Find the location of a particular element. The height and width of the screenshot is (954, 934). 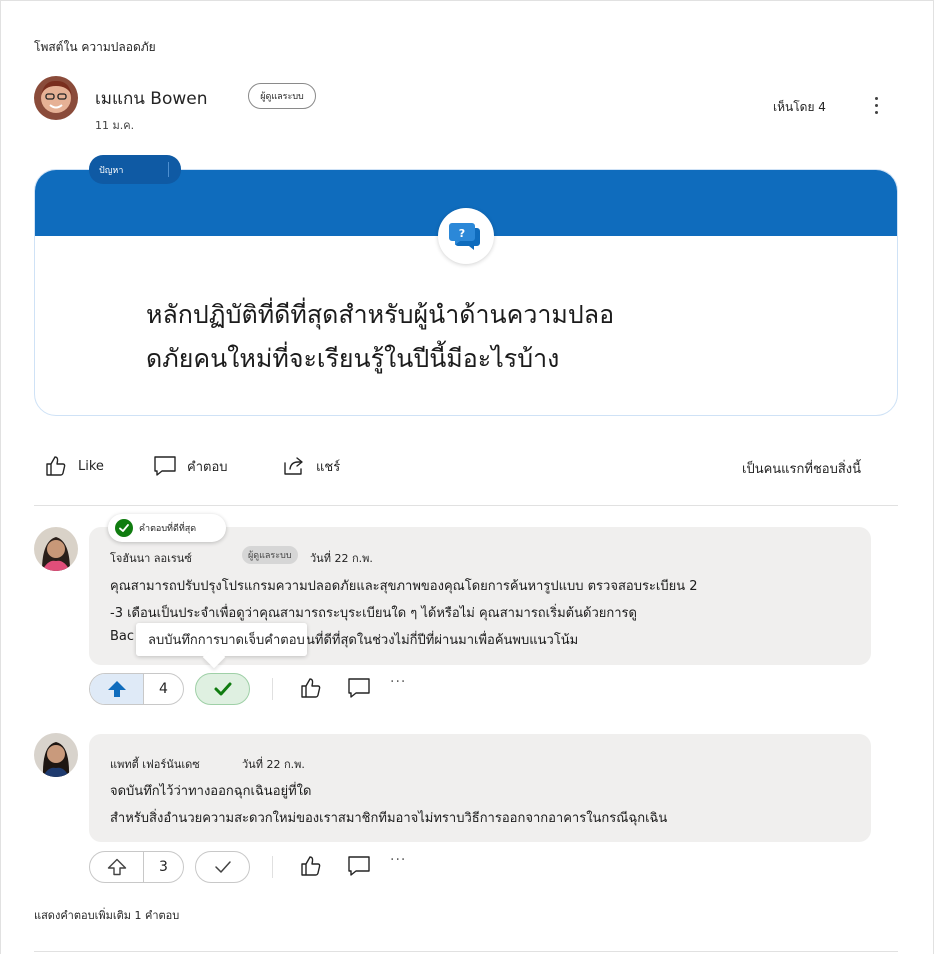

posted-in-label: โพสต์ใน ความปลอดภัย is located at coordinates (95, 47).